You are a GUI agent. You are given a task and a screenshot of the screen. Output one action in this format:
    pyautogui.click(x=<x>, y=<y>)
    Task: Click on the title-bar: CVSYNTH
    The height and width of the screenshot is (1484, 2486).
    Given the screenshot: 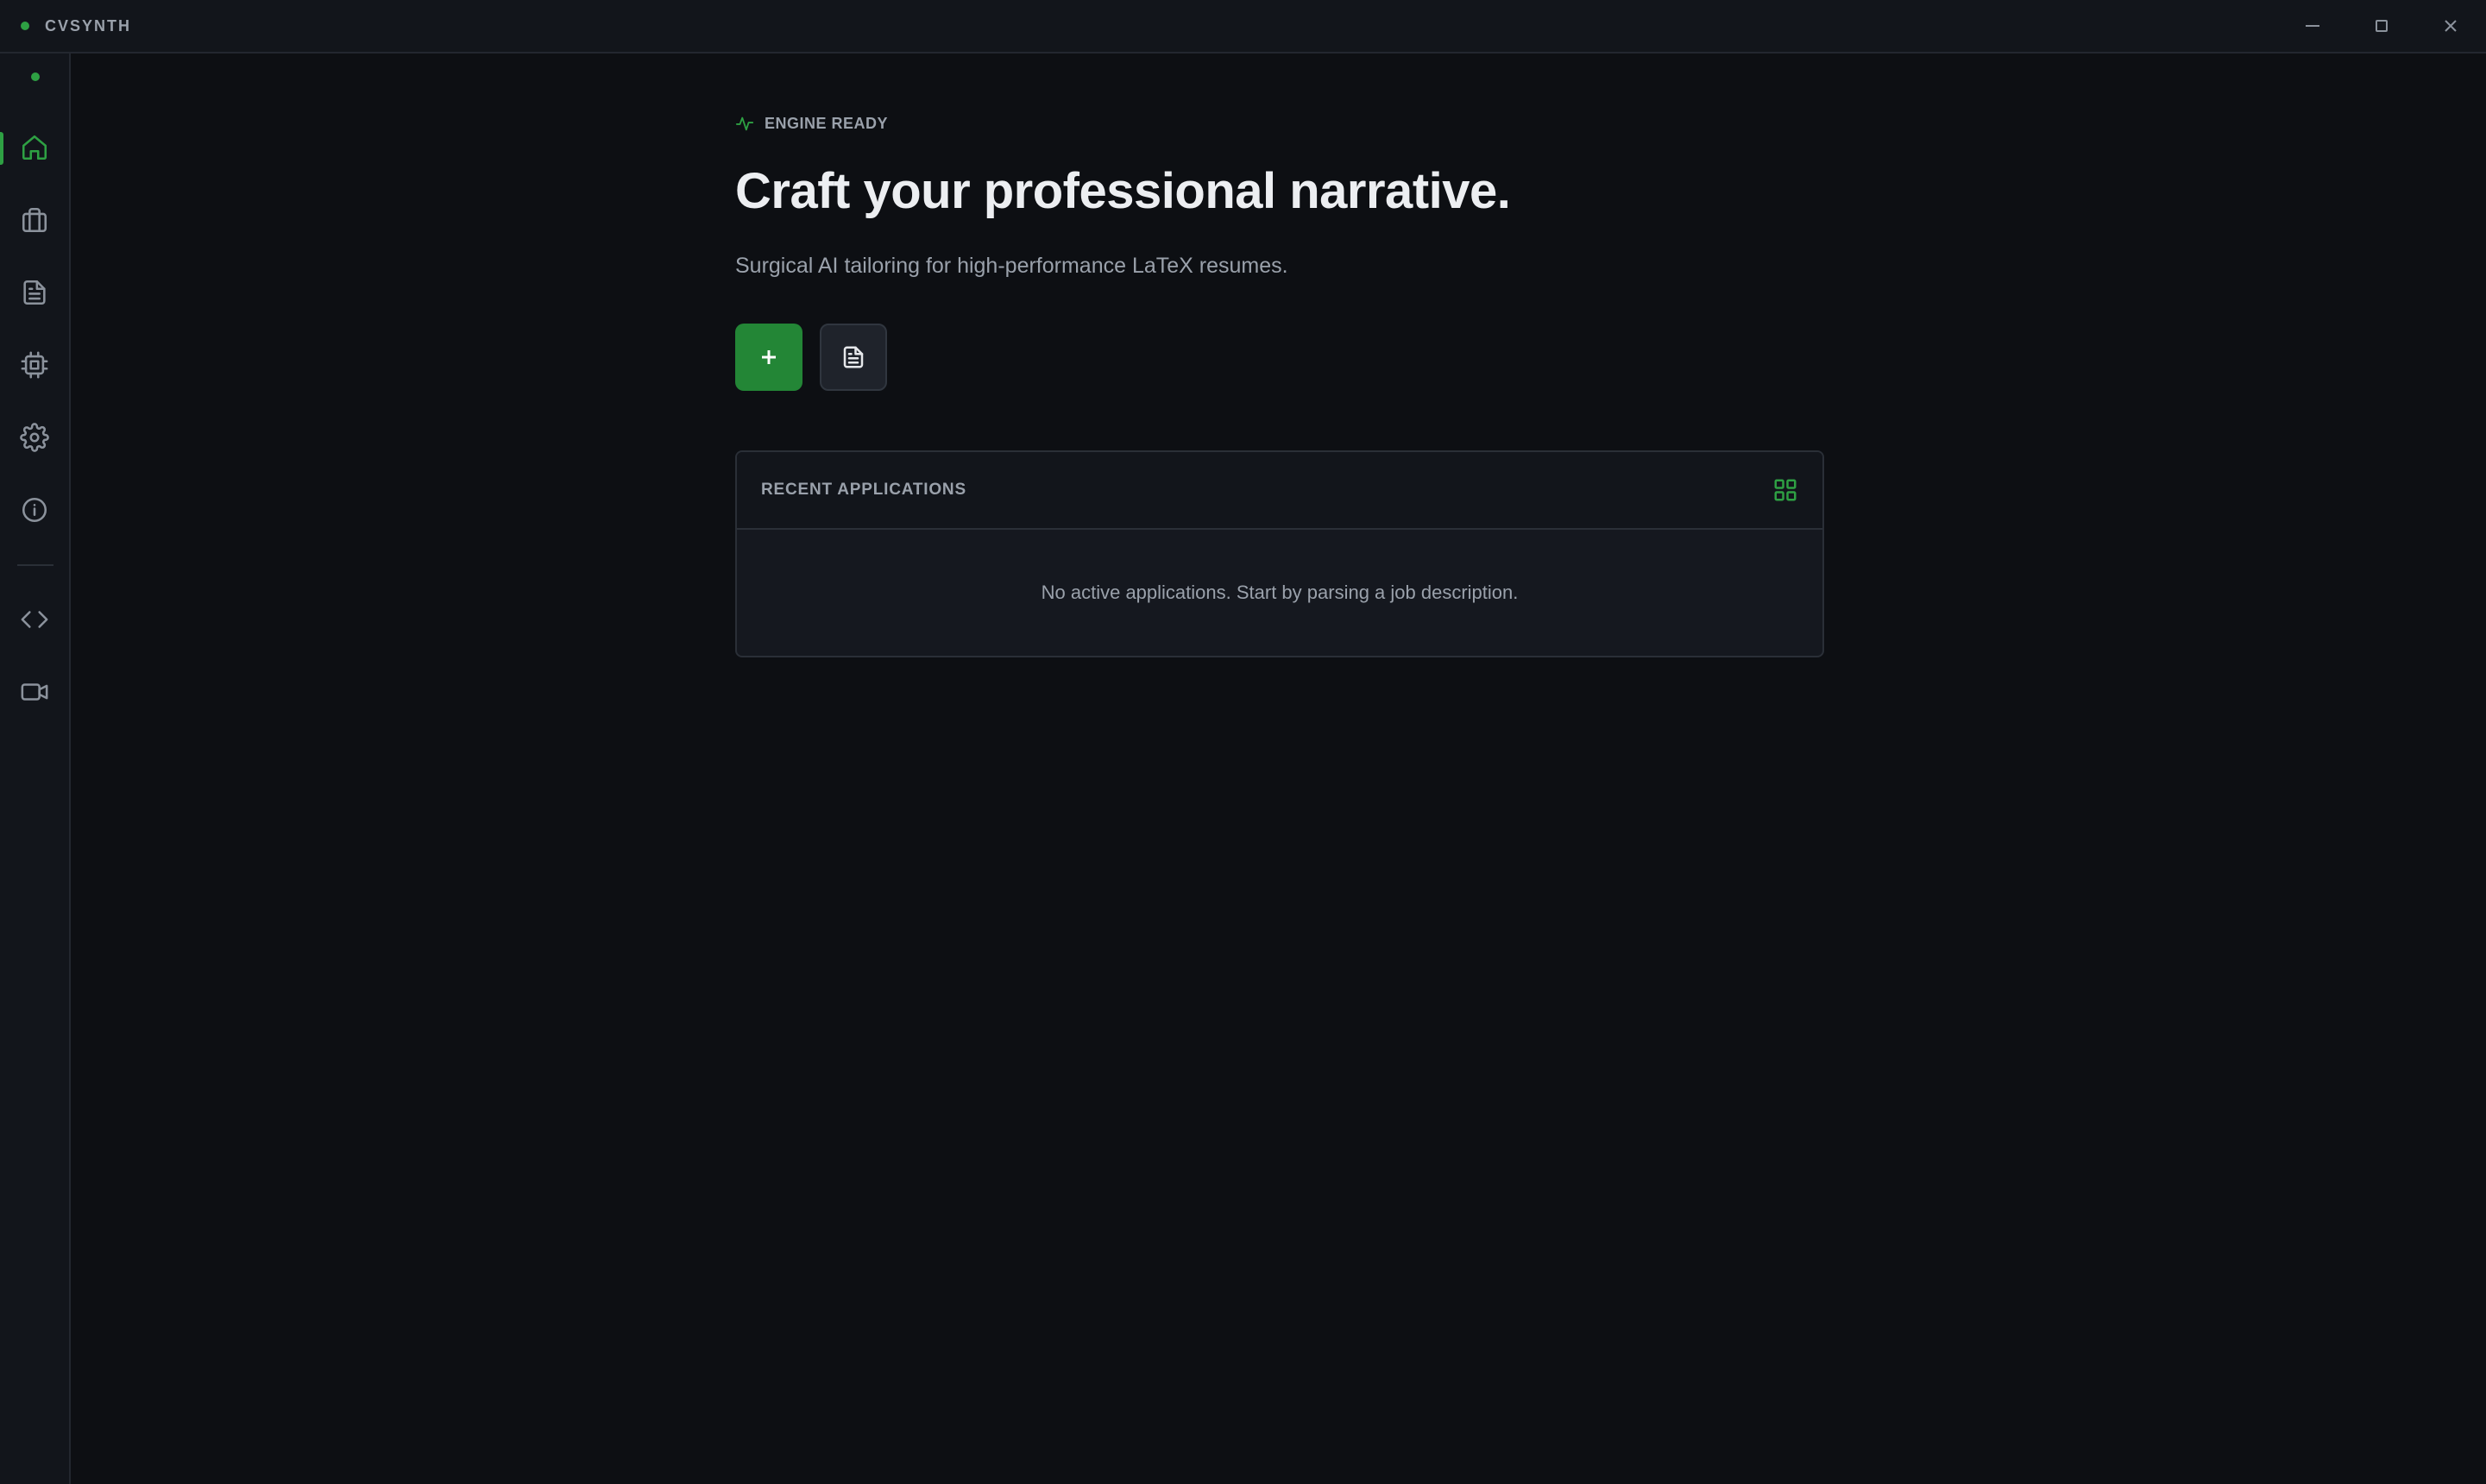 What is the action you would take?
    pyautogui.click(x=1243, y=26)
    